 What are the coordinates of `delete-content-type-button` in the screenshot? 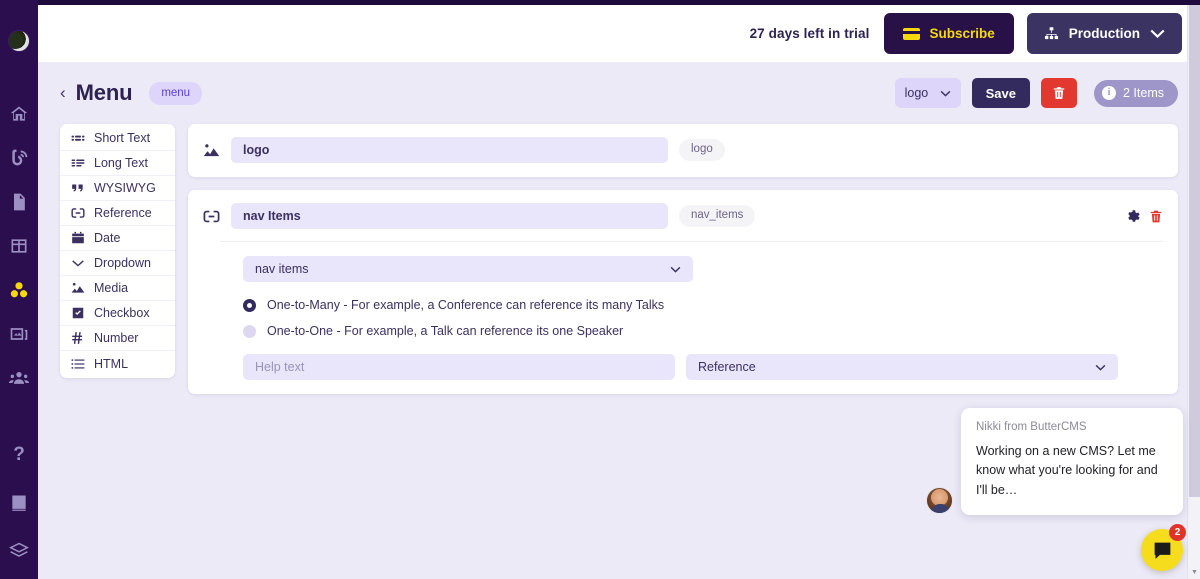 It's located at (1059, 93).